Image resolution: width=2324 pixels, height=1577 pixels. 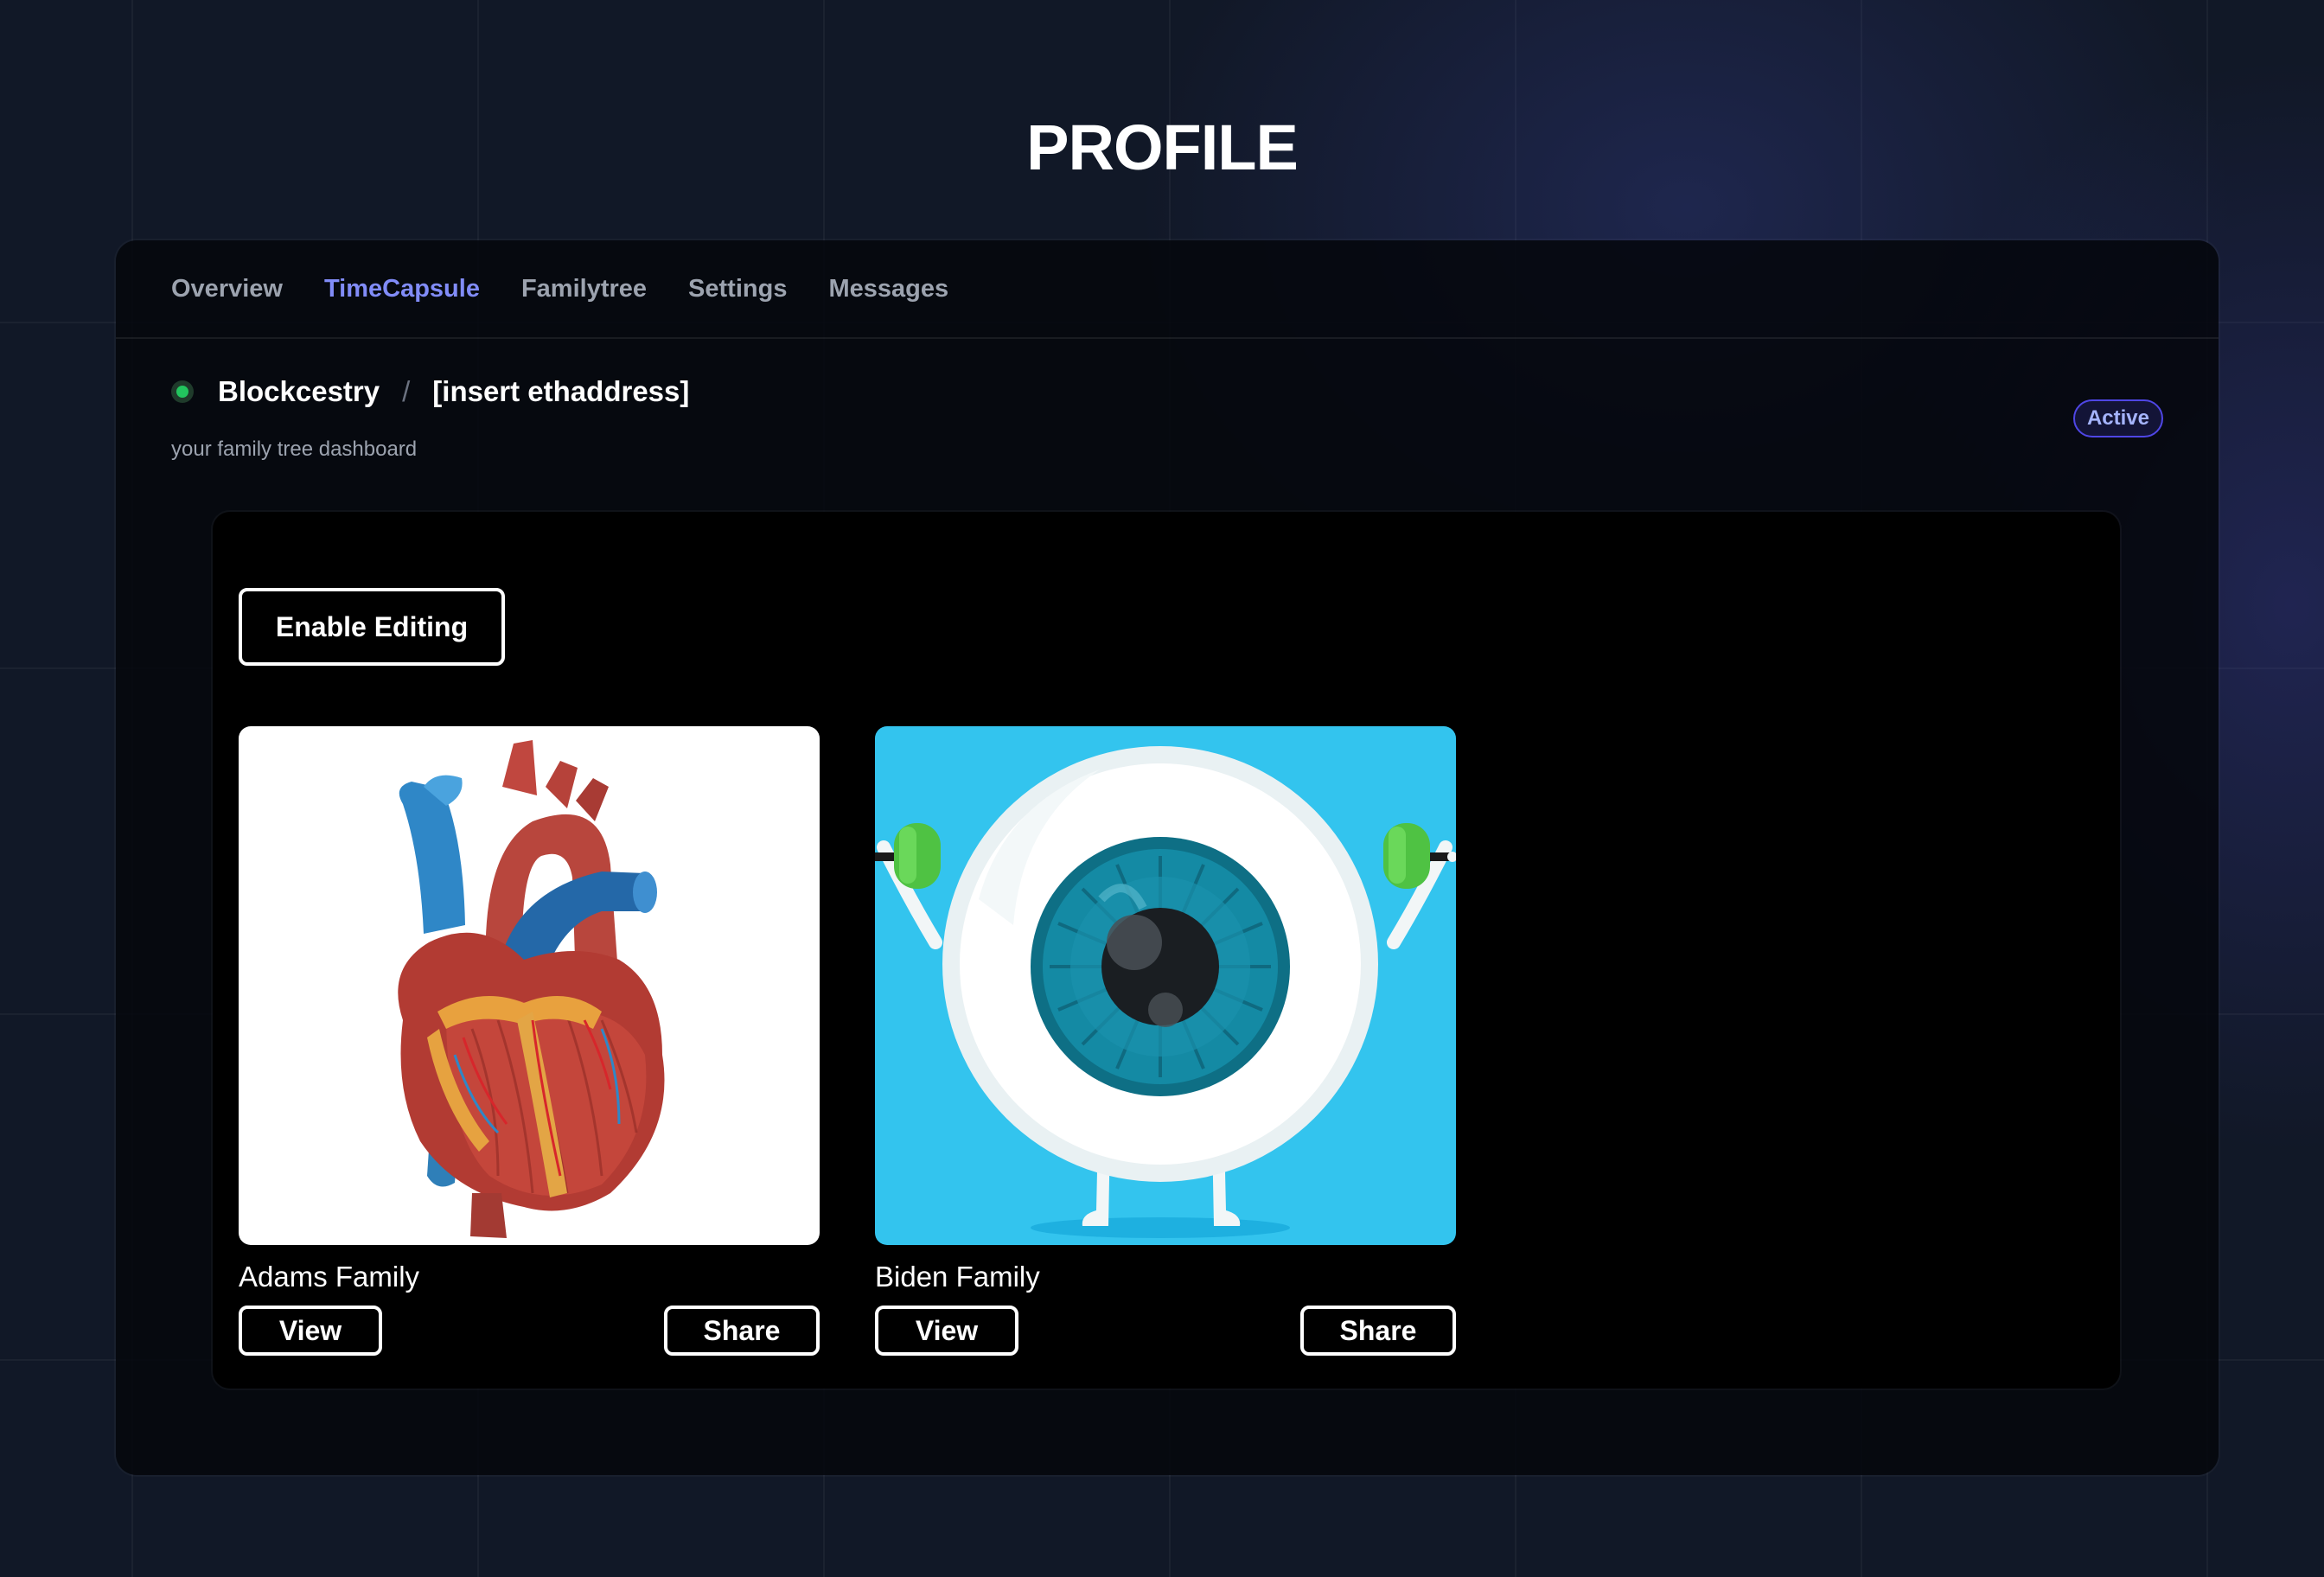 I want to click on status-dot-icon, so click(x=182, y=391).